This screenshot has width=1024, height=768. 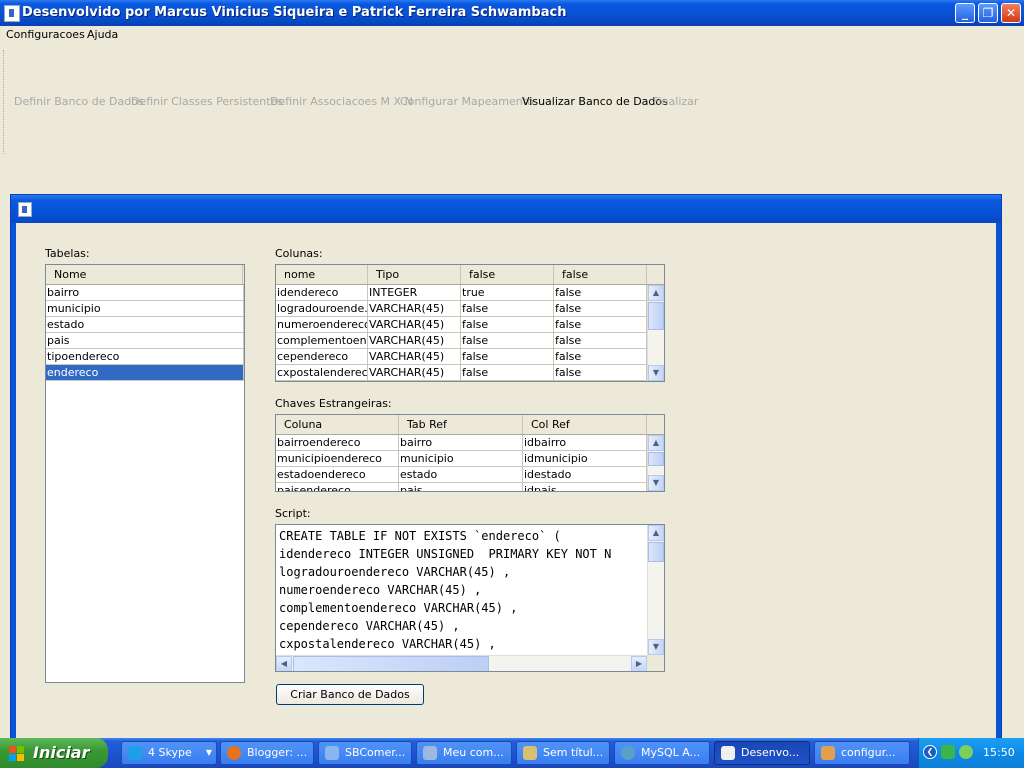 I want to click on script-line: CREATE TABLE IF NOT EXISTS `endereco` (, so click(x=420, y=536).